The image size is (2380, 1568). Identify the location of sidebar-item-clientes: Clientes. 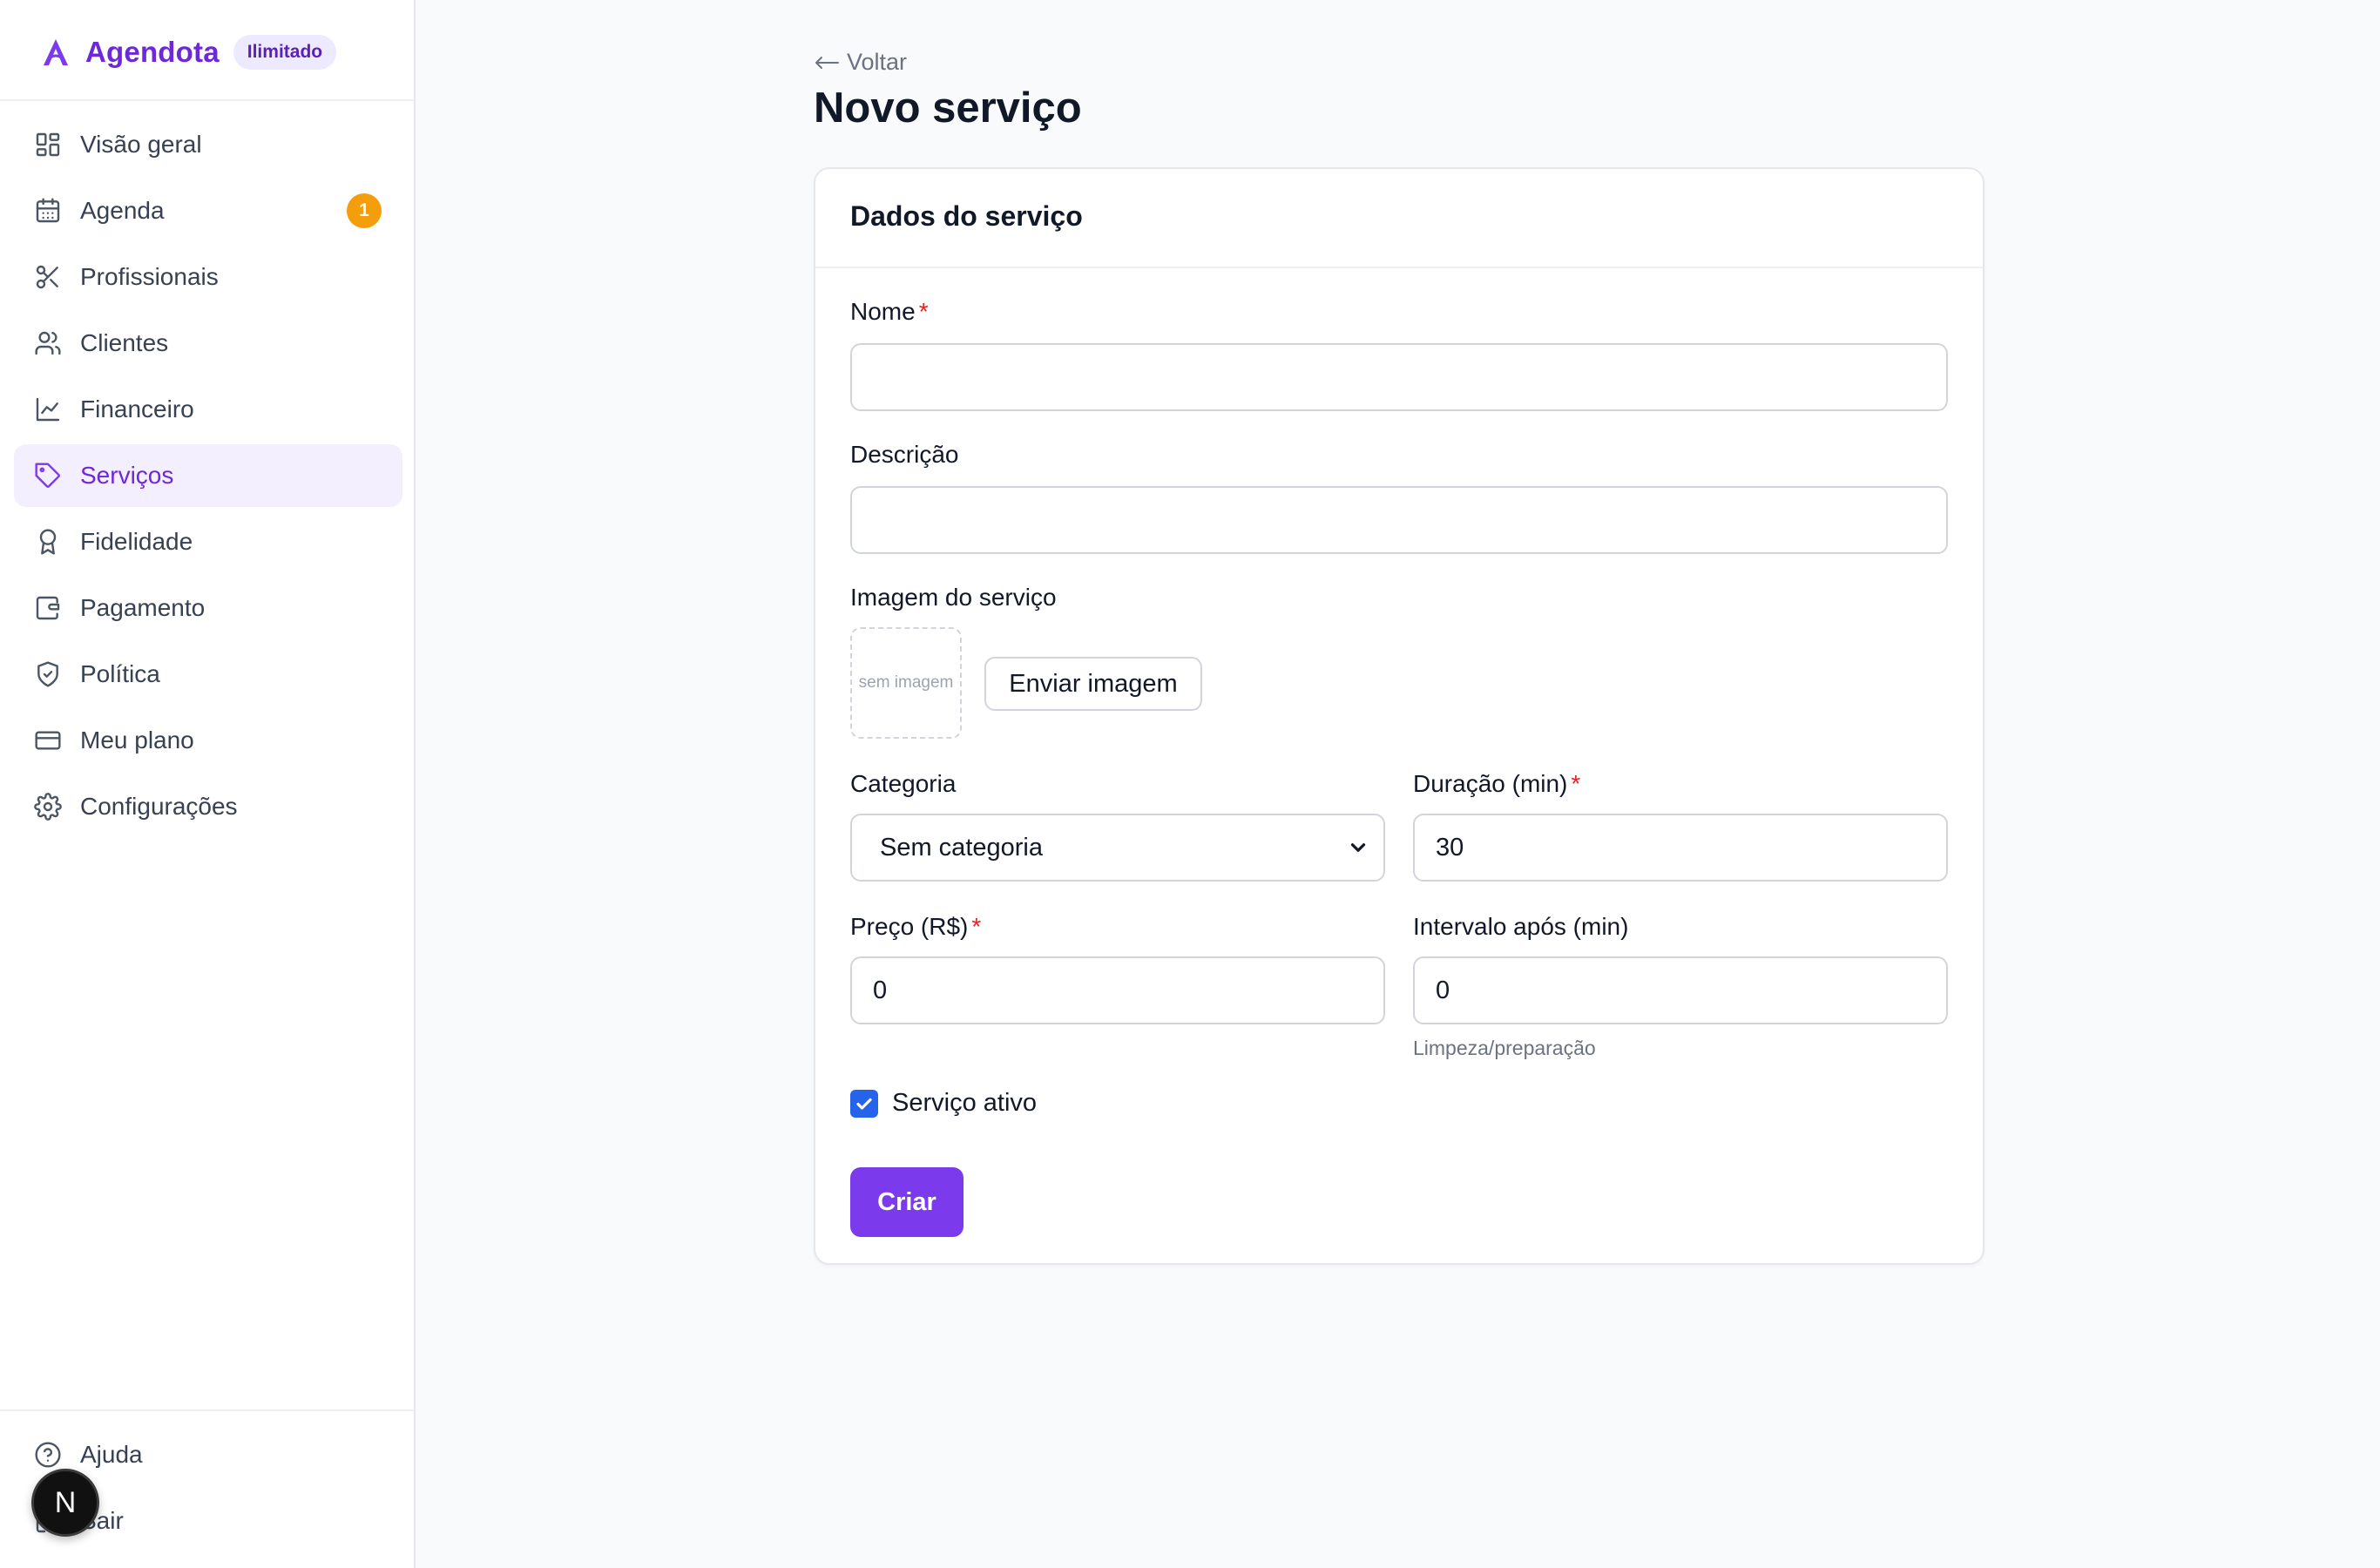
(208, 343).